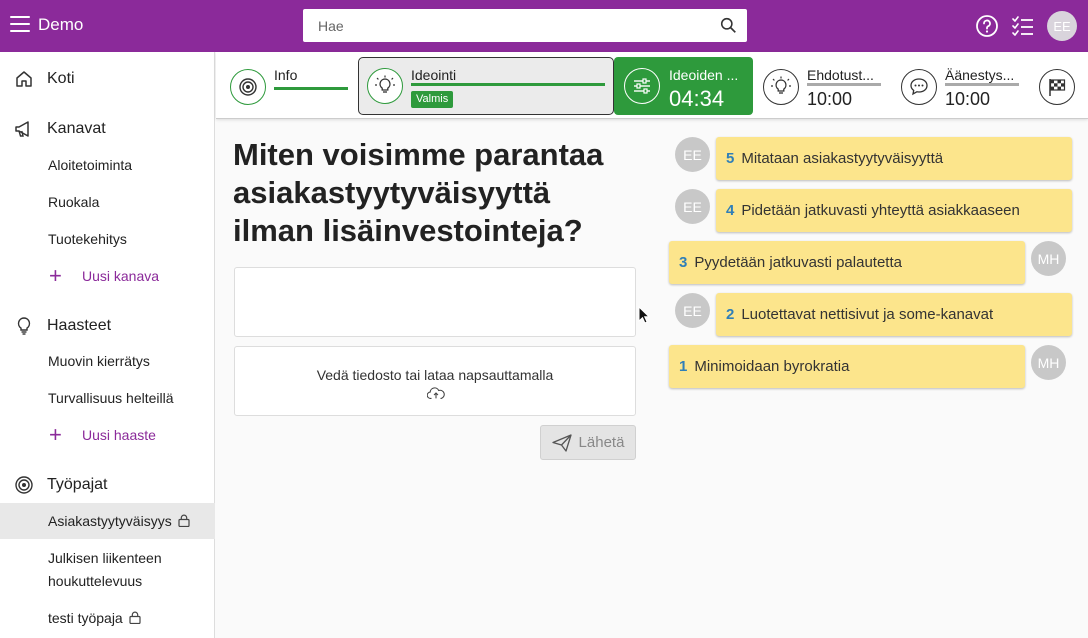 The image size is (1088, 638). Describe the element at coordinates (95, 581) in the screenshot. I see `sidebar-item-label-line2: houkuttelevuus` at that location.